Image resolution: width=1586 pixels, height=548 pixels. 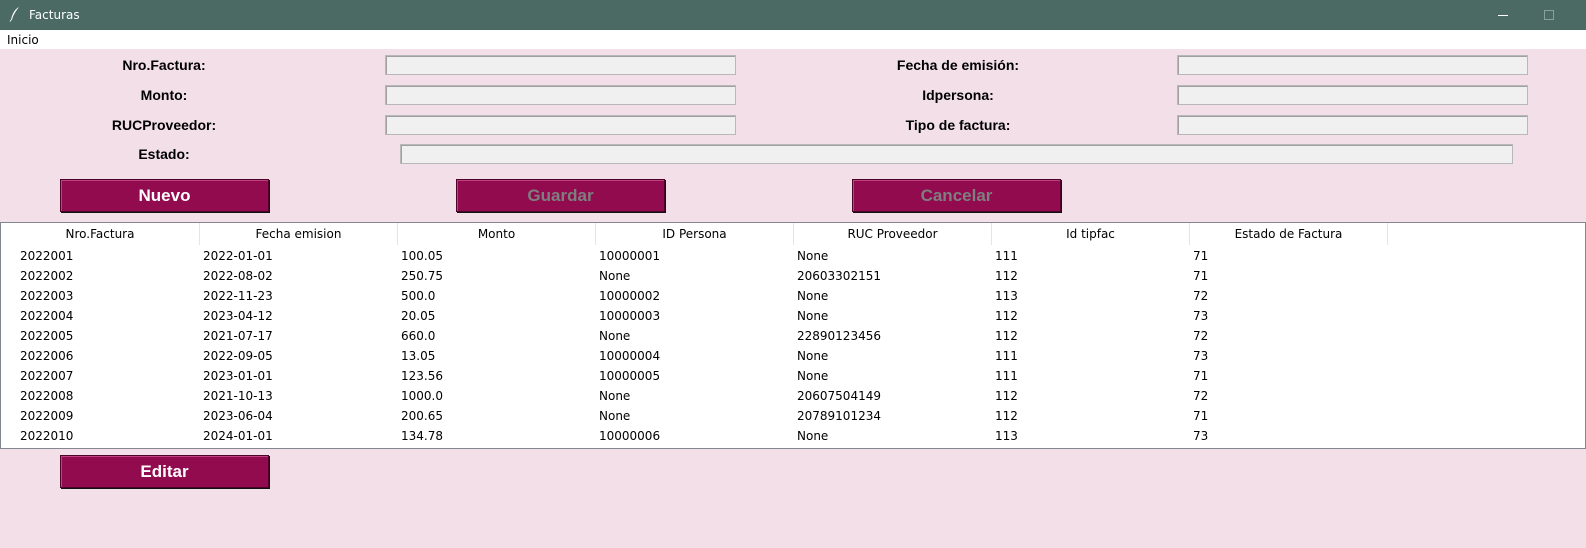 I want to click on monto-label: Monto:, so click(x=164, y=95).